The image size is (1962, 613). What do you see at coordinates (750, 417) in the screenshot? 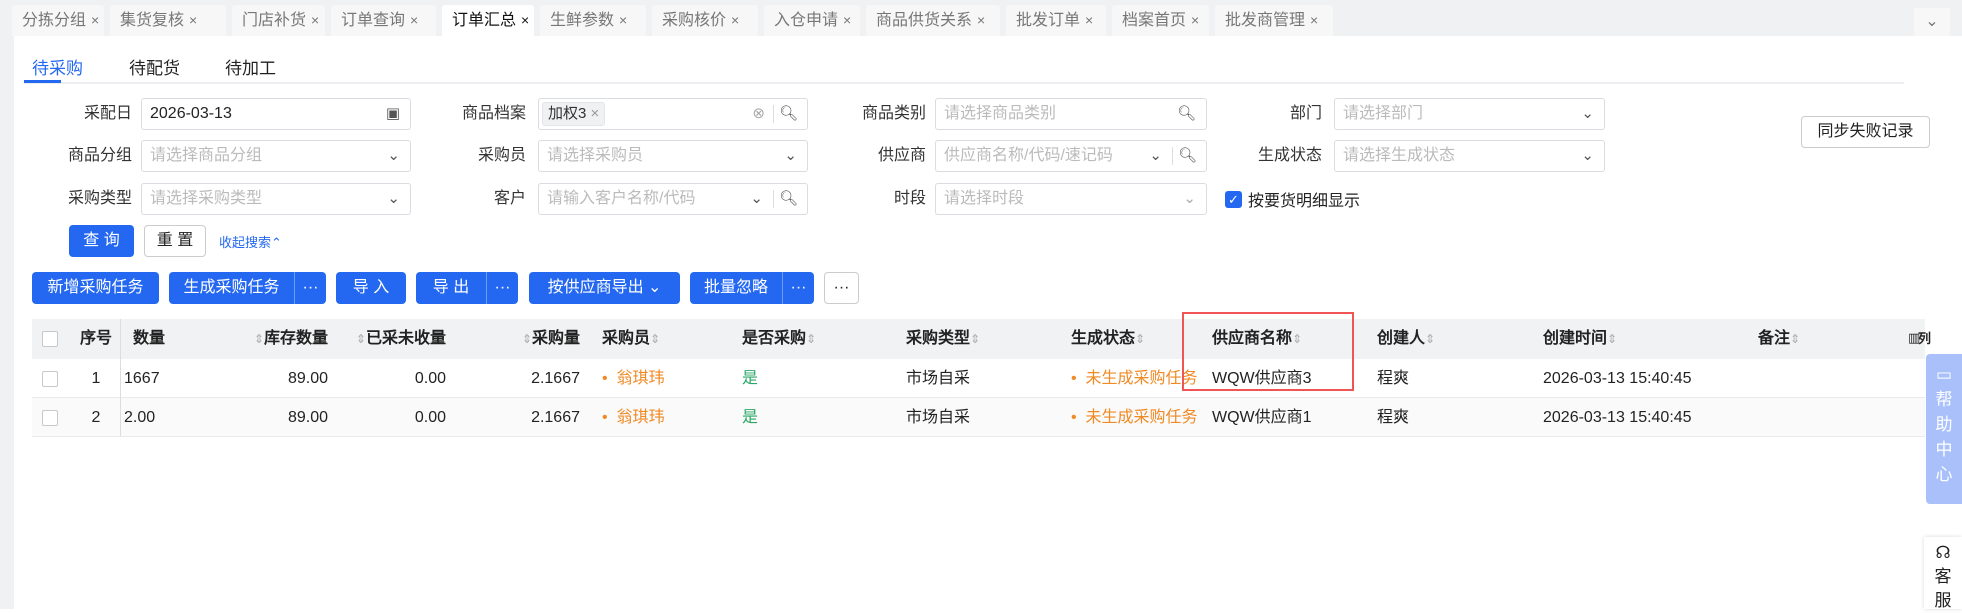
I see `cell-is: 是` at bounding box center [750, 417].